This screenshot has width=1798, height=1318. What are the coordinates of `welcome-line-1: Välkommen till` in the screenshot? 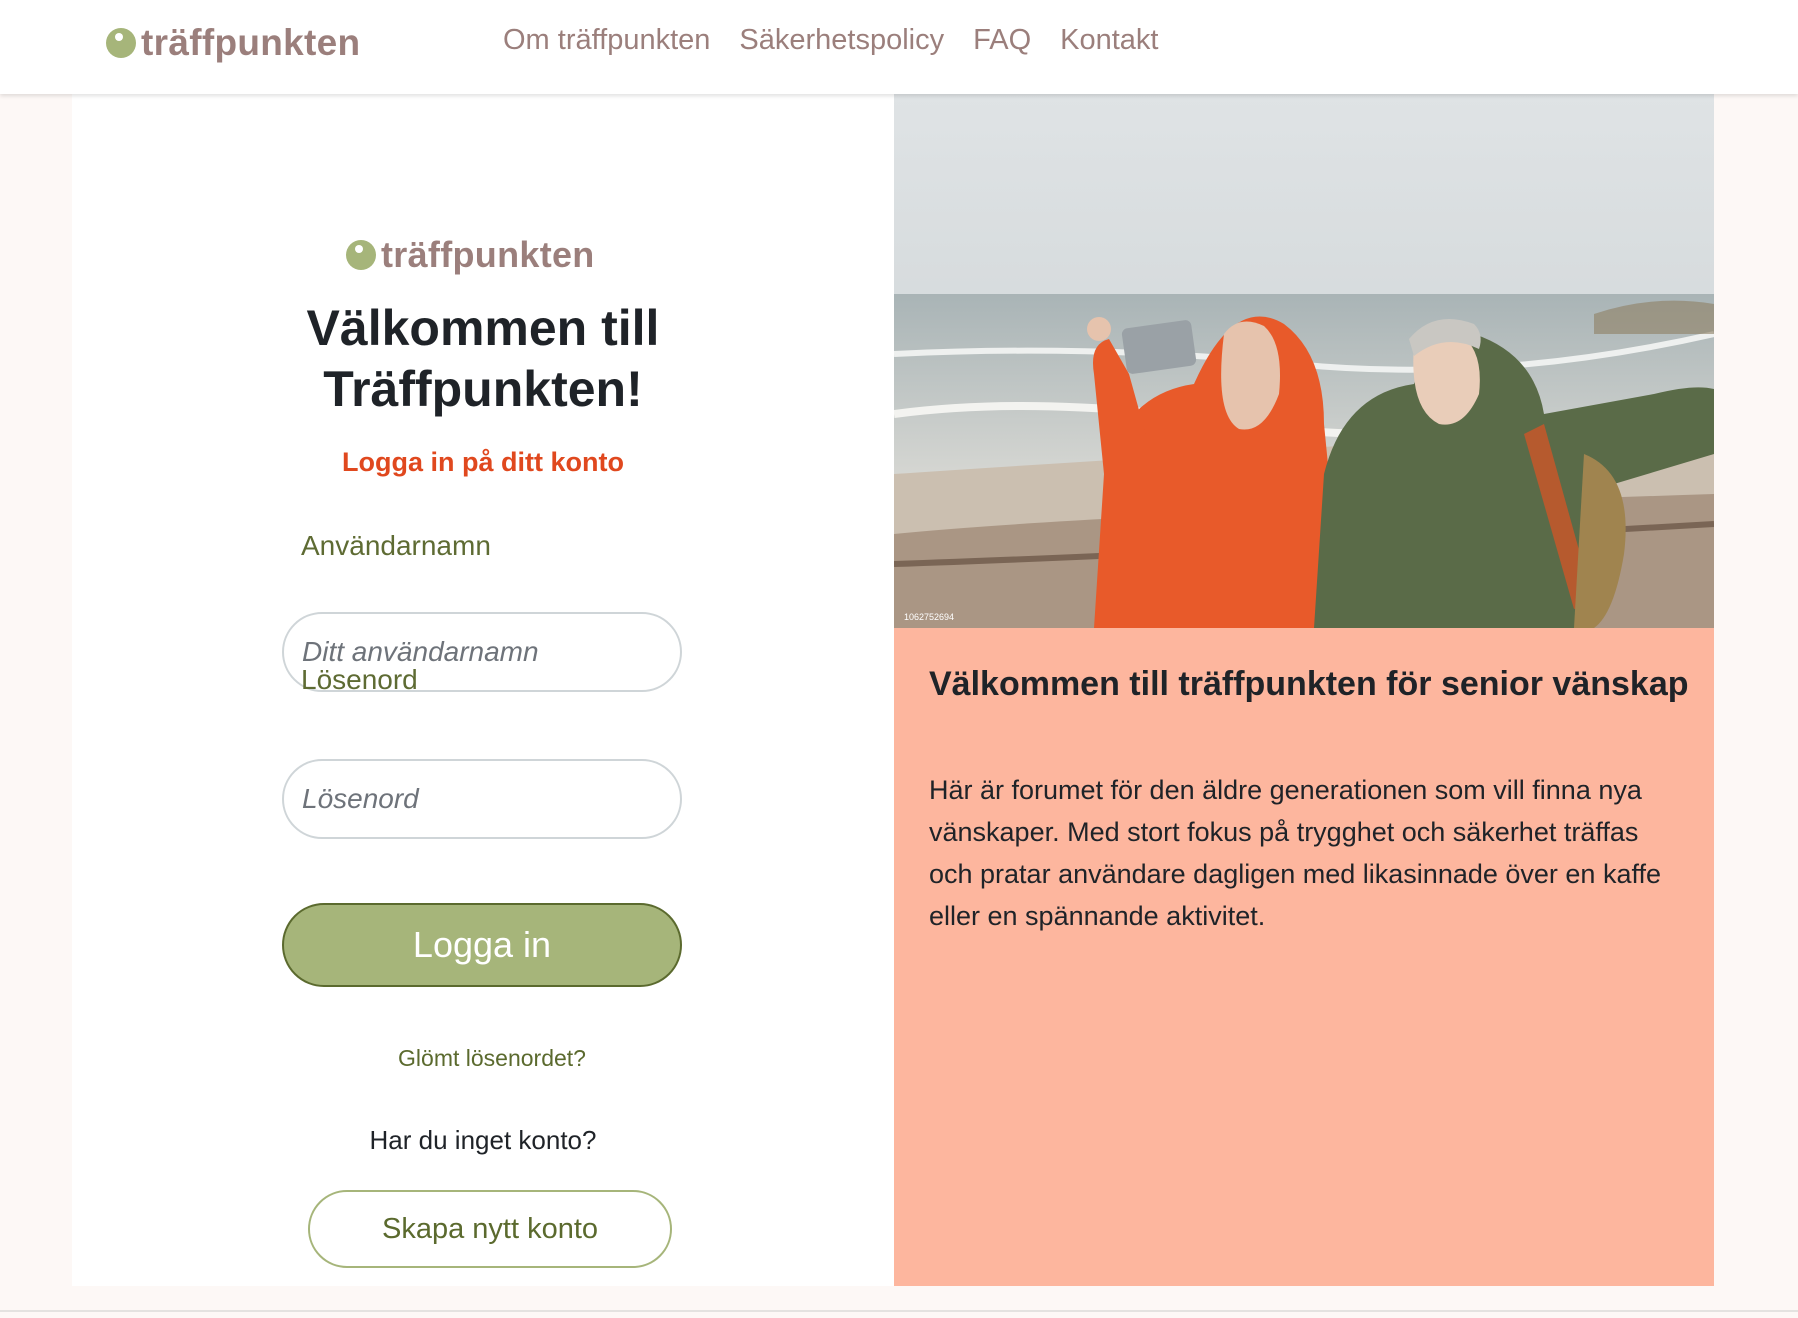 It's located at (483, 328).